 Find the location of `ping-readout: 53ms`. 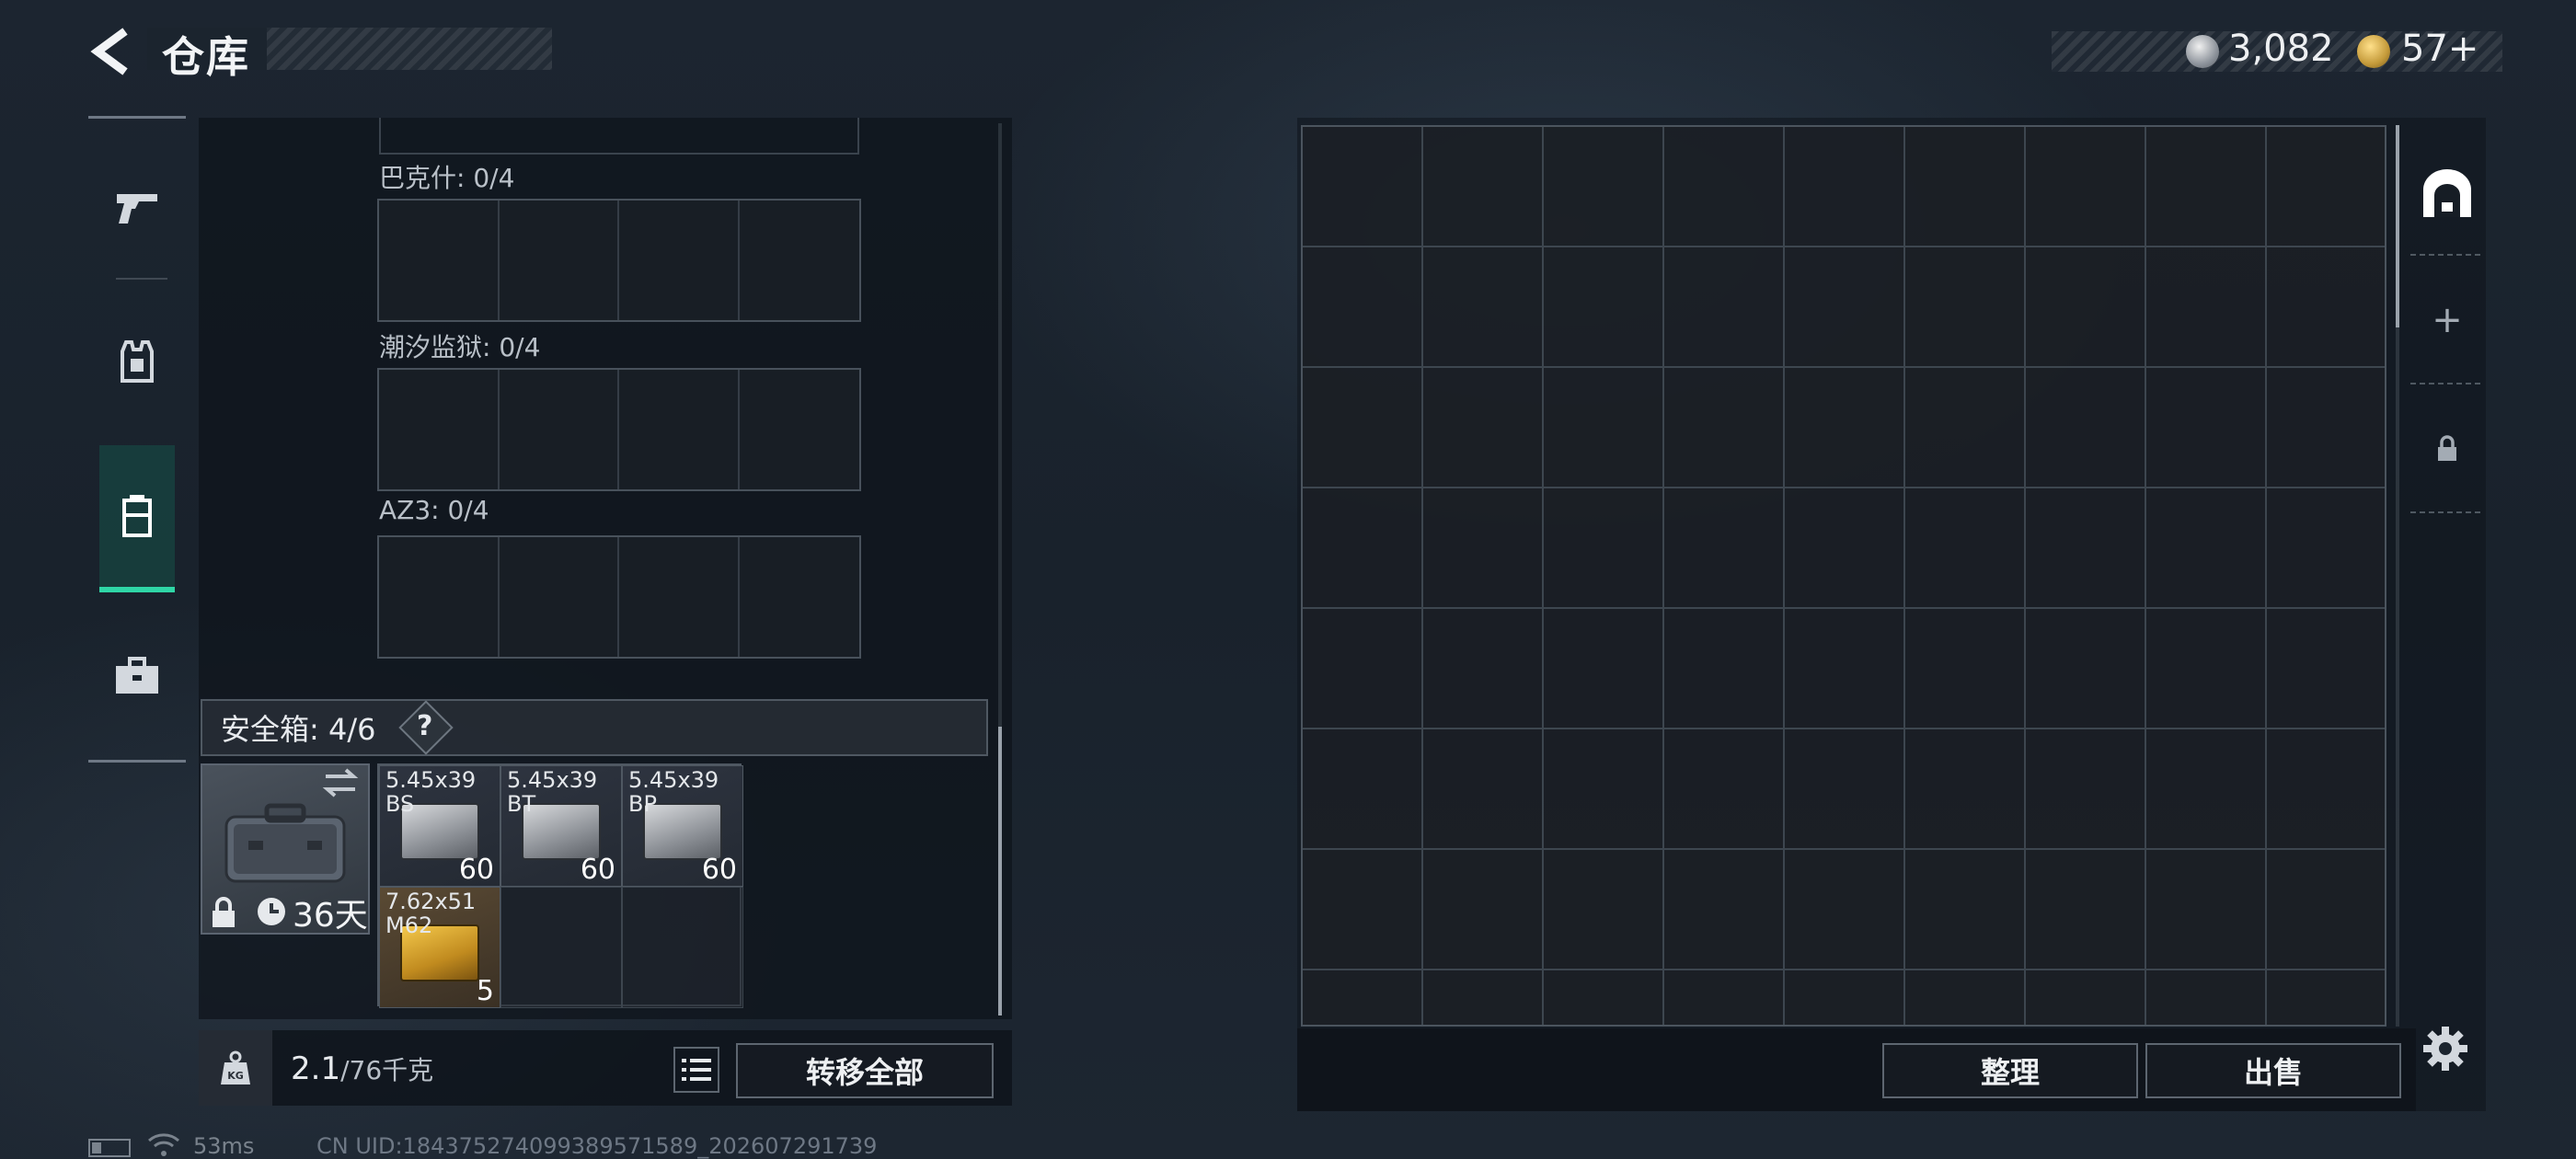

ping-readout: 53ms is located at coordinates (224, 1146).